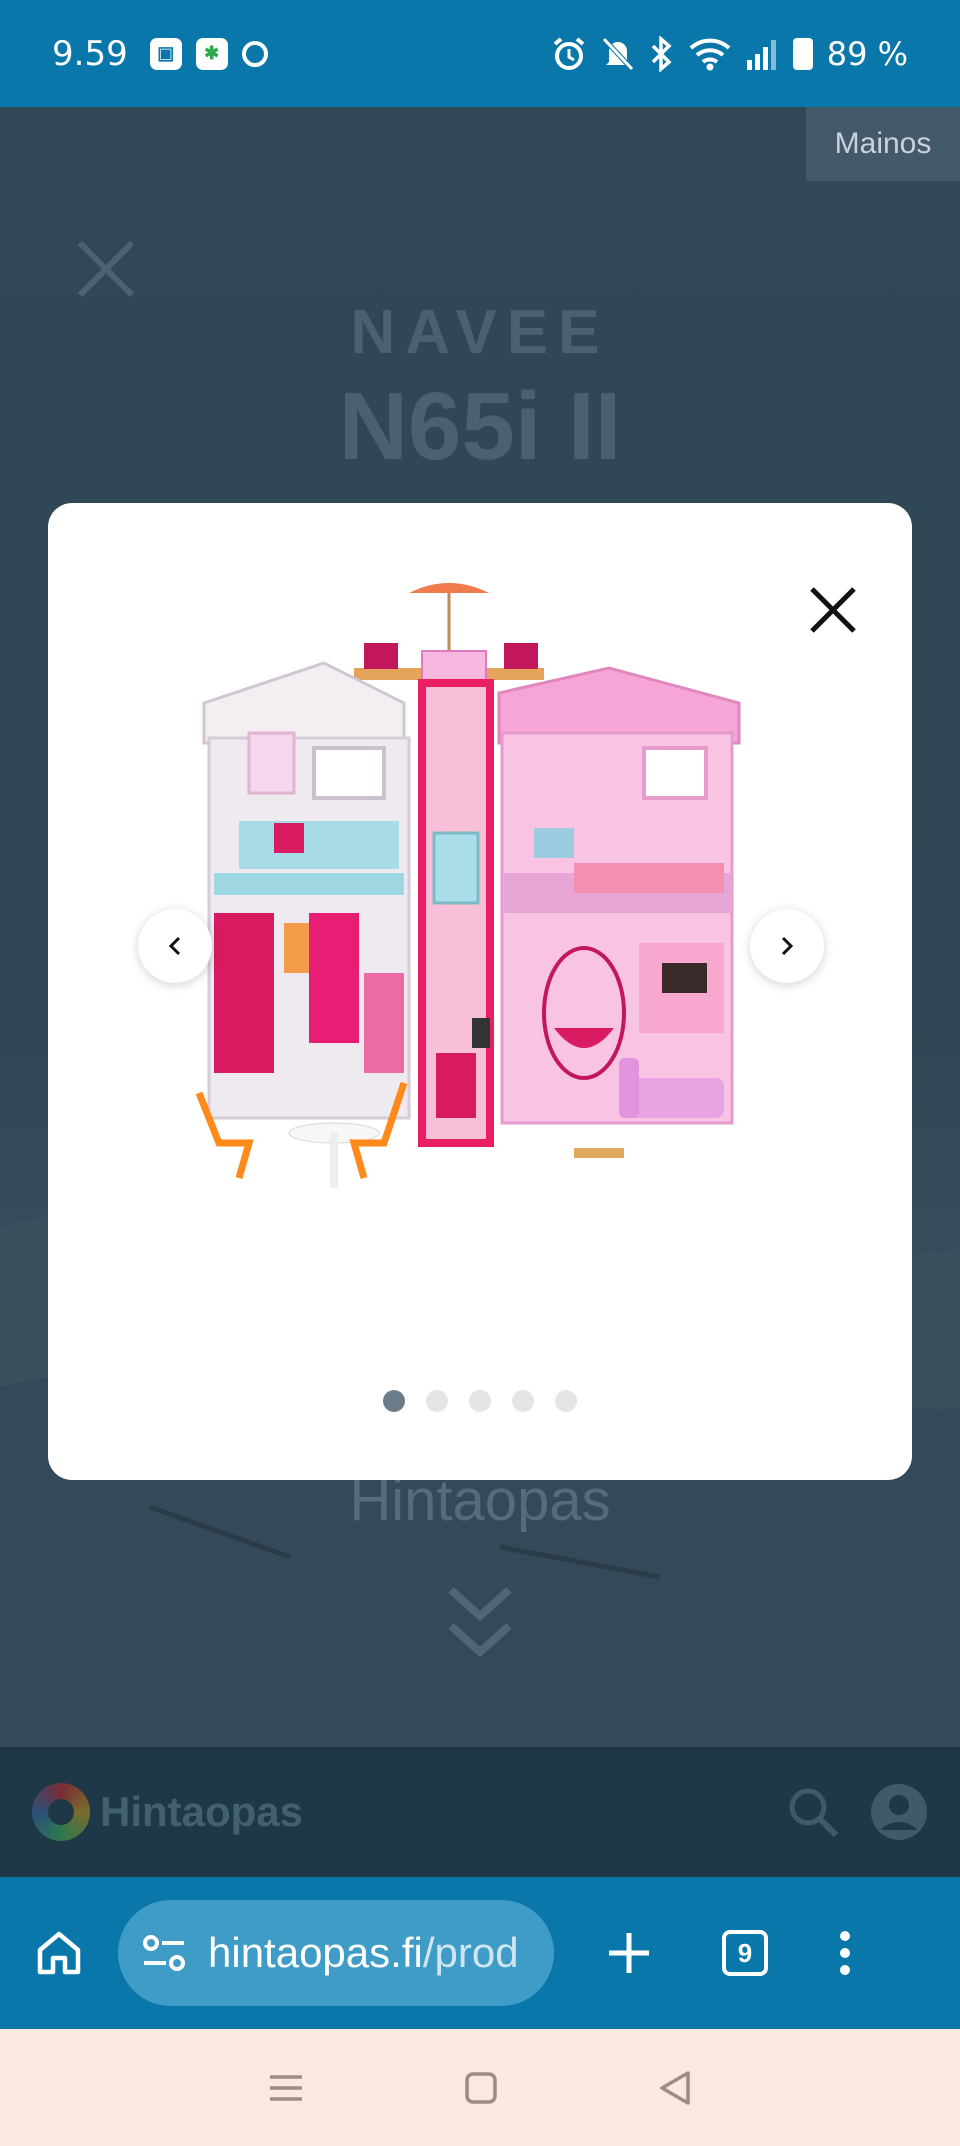 This screenshot has height=2146, width=960. What do you see at coordinates (745, 1953) in the screenshot?
I see `tab-switcher-button: 9` at bounding box center [745, 1953].